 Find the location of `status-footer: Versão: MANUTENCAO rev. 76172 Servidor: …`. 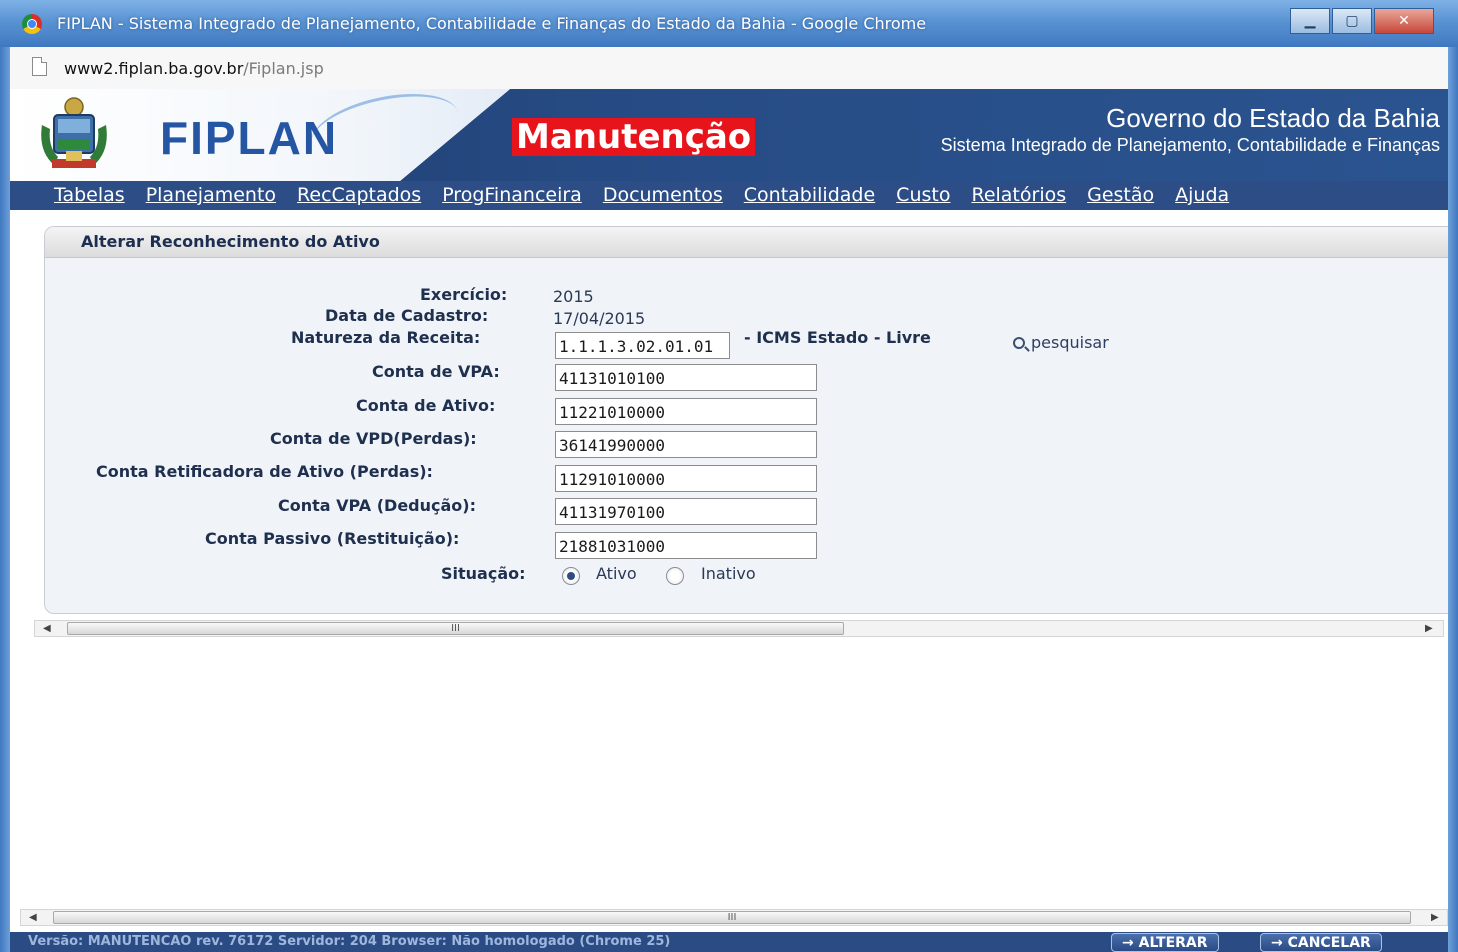

status-footer: Versão: MANUTENCAO rev. 76172 Servidor: … is located at coordinates (729, 942).